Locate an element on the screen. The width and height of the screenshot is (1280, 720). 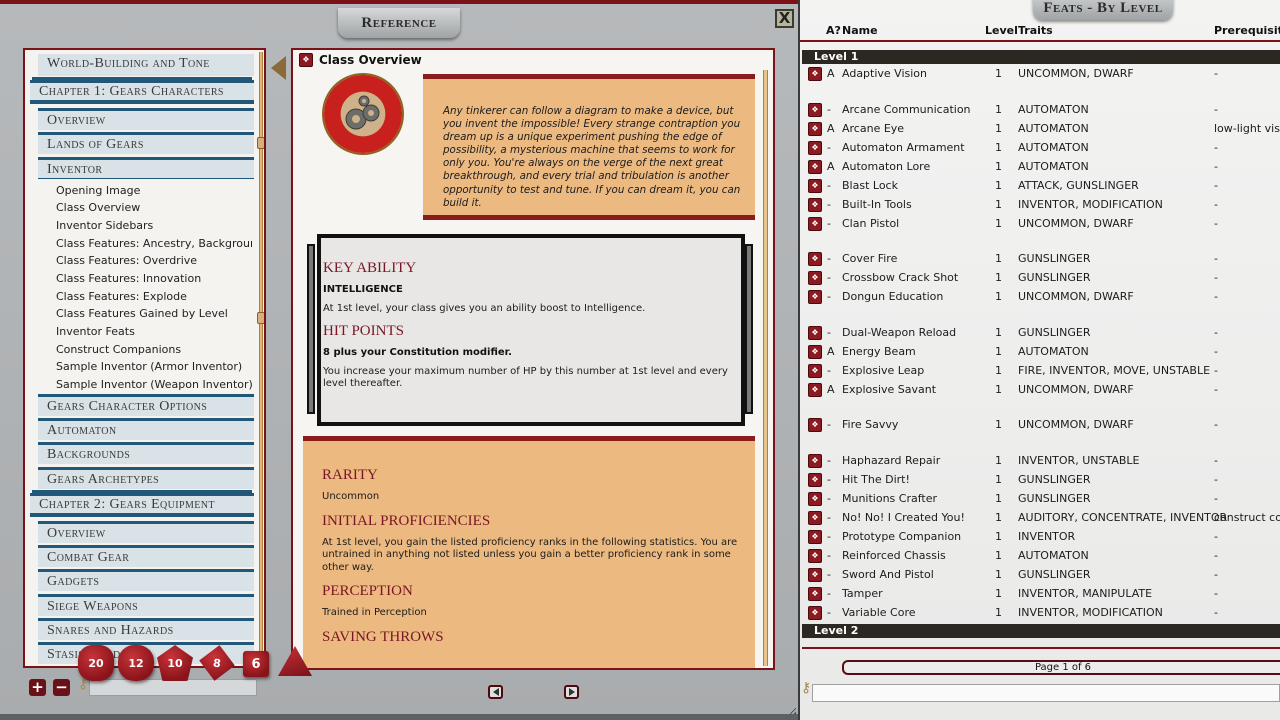
toc-link: Inventor Feats is located at coordinates (154, 332).